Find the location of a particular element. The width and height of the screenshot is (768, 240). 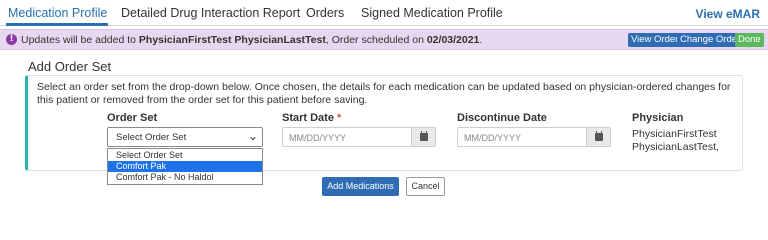

view-order-button: View Order is located at coordinates (655, 40).